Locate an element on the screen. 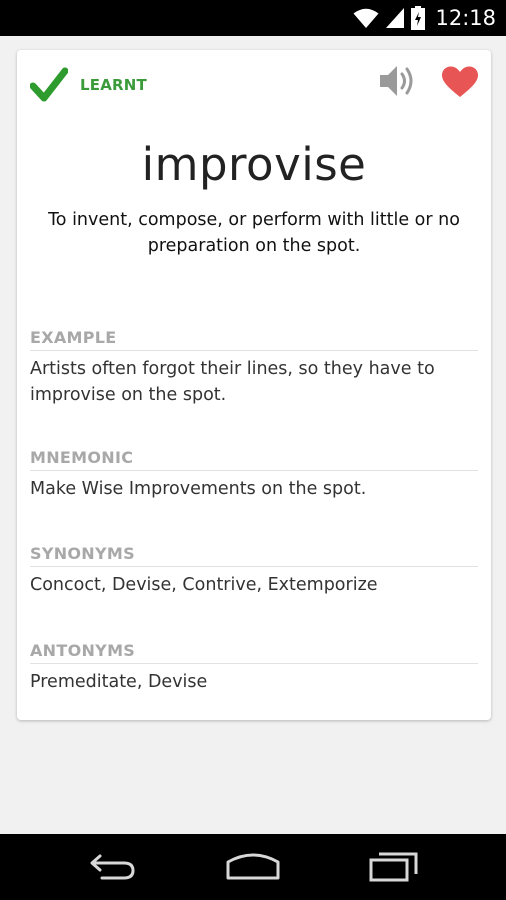 Image resolution: width=506 pixels, height=900 pixels. section-text: Premeditate, Devise is located at coordinates (119, 682).